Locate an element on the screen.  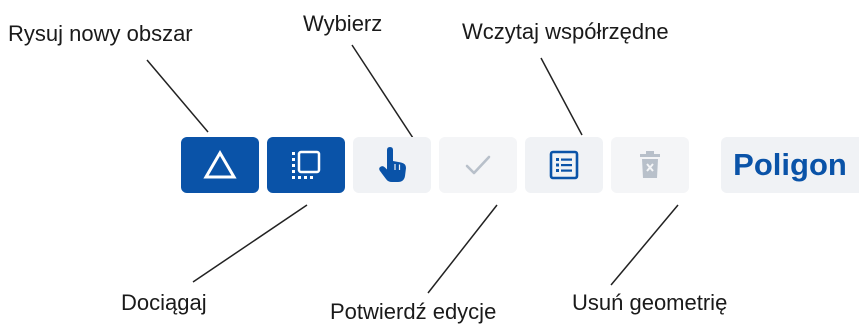
triangle-icon is located at coordinates (220, 165).